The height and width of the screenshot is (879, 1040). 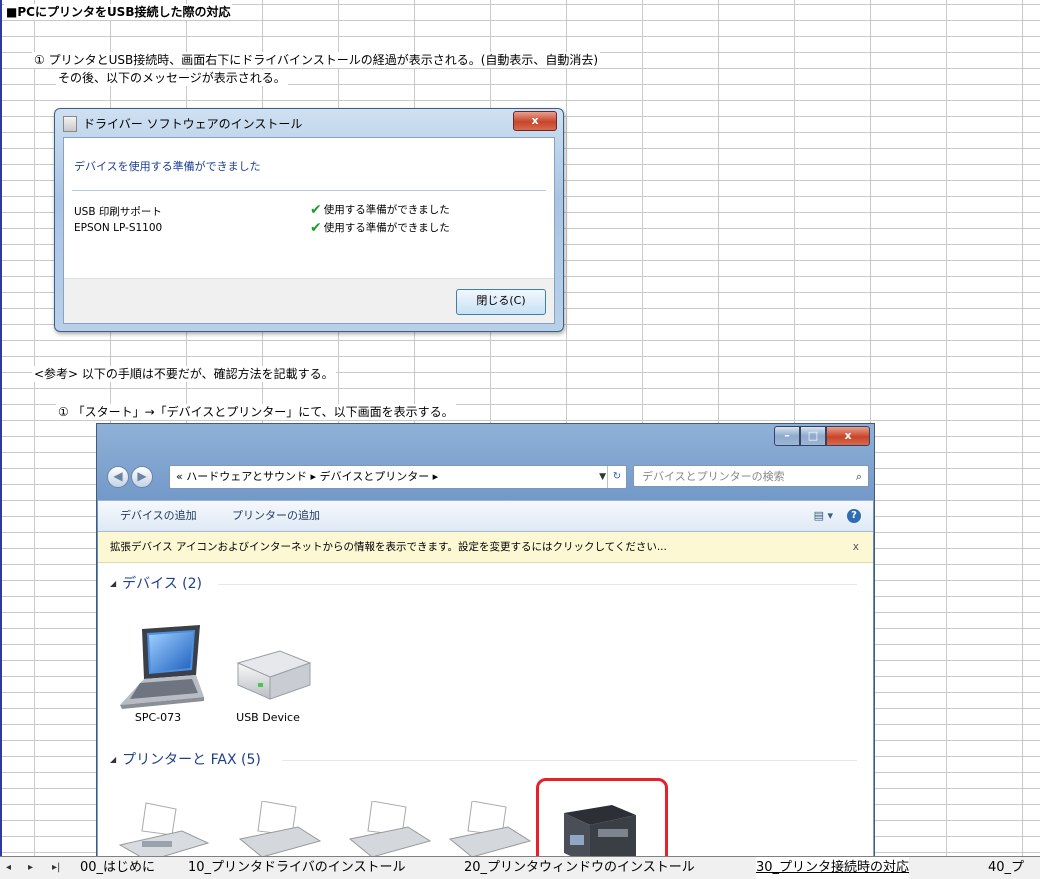 What do you see at coordinates (118, 12) in the screenshot?
I see `sheet-title: ■PCにプリンタをUSB接続した際の対応` at bounding box center [118, 12].